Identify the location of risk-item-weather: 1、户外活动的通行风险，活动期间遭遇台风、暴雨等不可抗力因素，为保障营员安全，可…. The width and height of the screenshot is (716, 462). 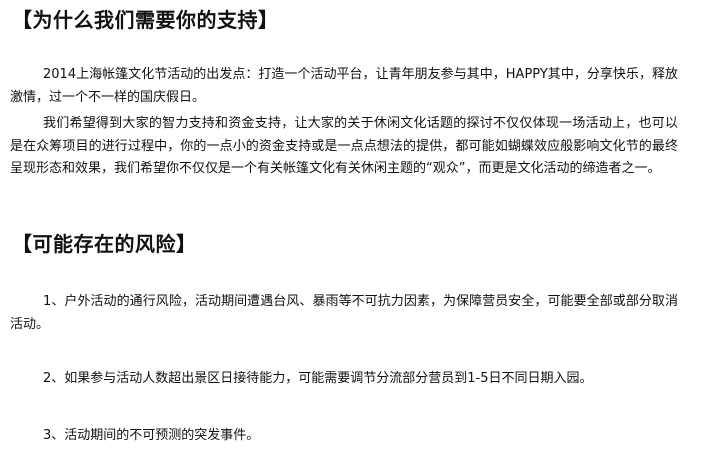
(344, 313).